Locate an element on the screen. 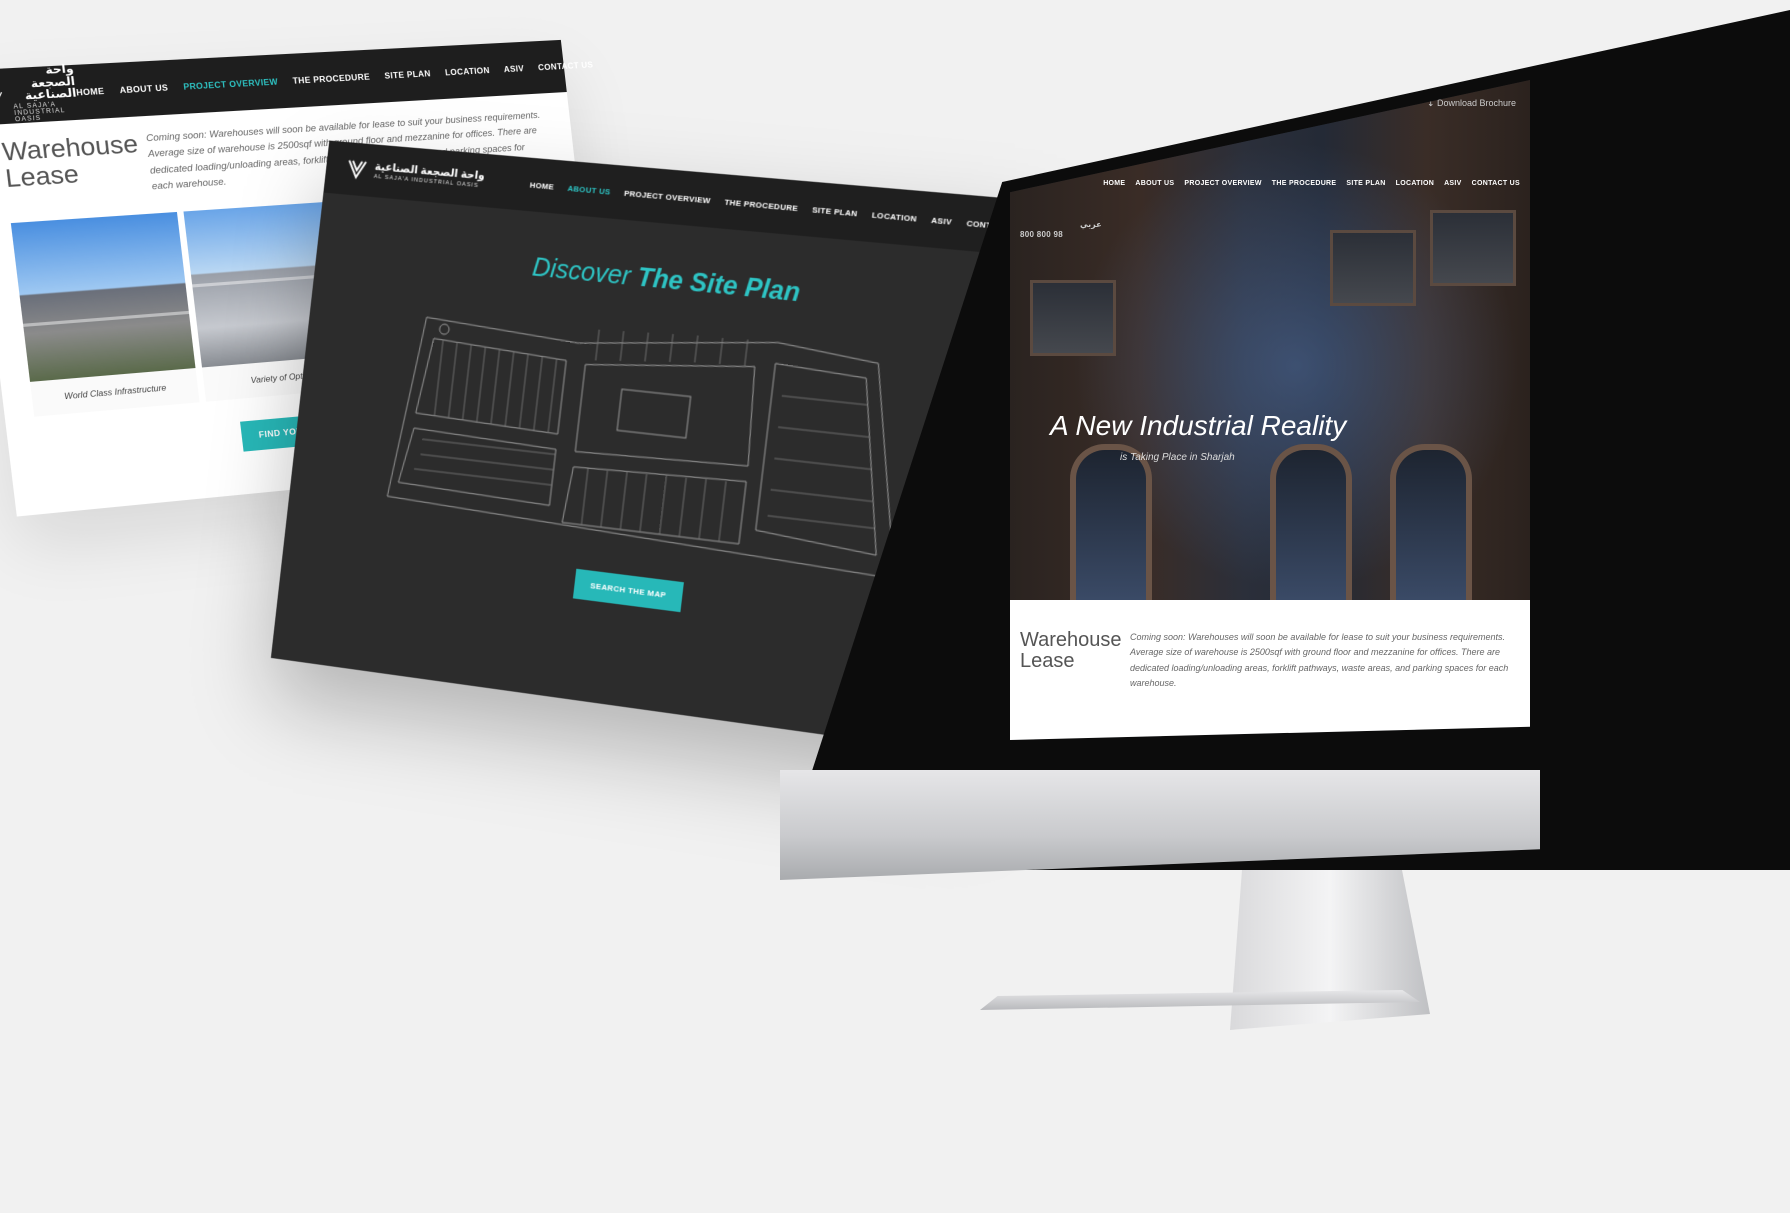 The width and height of the screenshot is (1790, 1213). download-brochure-link: ↧ Download Brochure is located at coordinates (1471, 103).